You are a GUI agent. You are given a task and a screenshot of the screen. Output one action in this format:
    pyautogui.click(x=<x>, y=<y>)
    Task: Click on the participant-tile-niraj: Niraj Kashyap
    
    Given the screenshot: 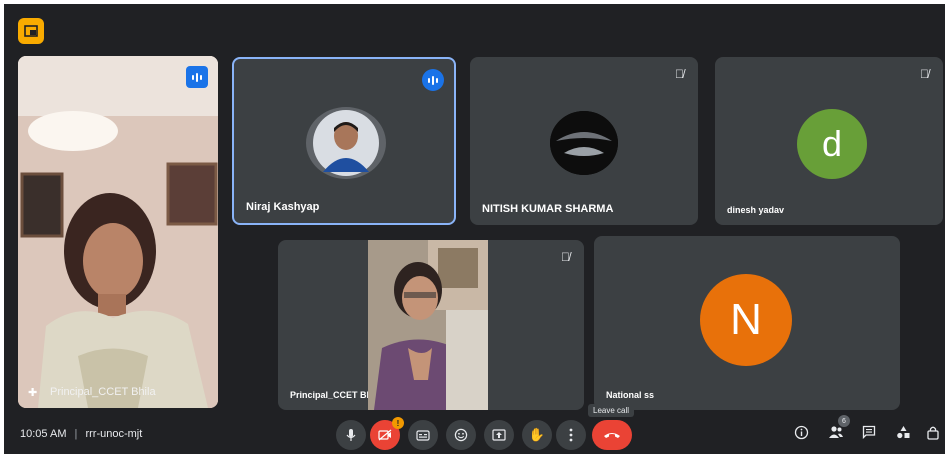 What is the action you would take?
    pyautogui.click(x=344, y=141)
    